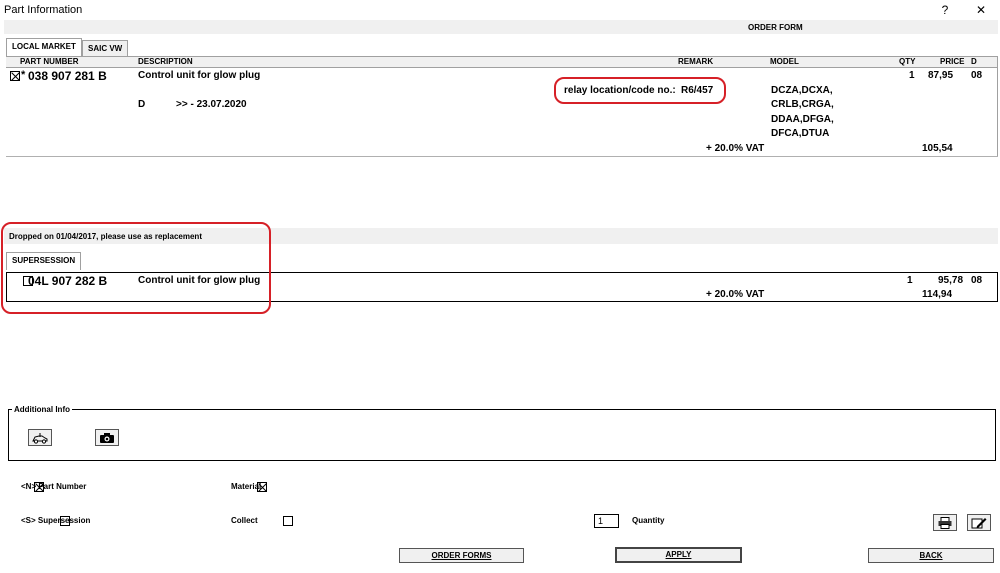 The height and width of the screenshot is (573, 1000). What do you see at coordinates (981, 10) in the screenshot?
I see `close-button: ✕` at bounding box center [981, 10].